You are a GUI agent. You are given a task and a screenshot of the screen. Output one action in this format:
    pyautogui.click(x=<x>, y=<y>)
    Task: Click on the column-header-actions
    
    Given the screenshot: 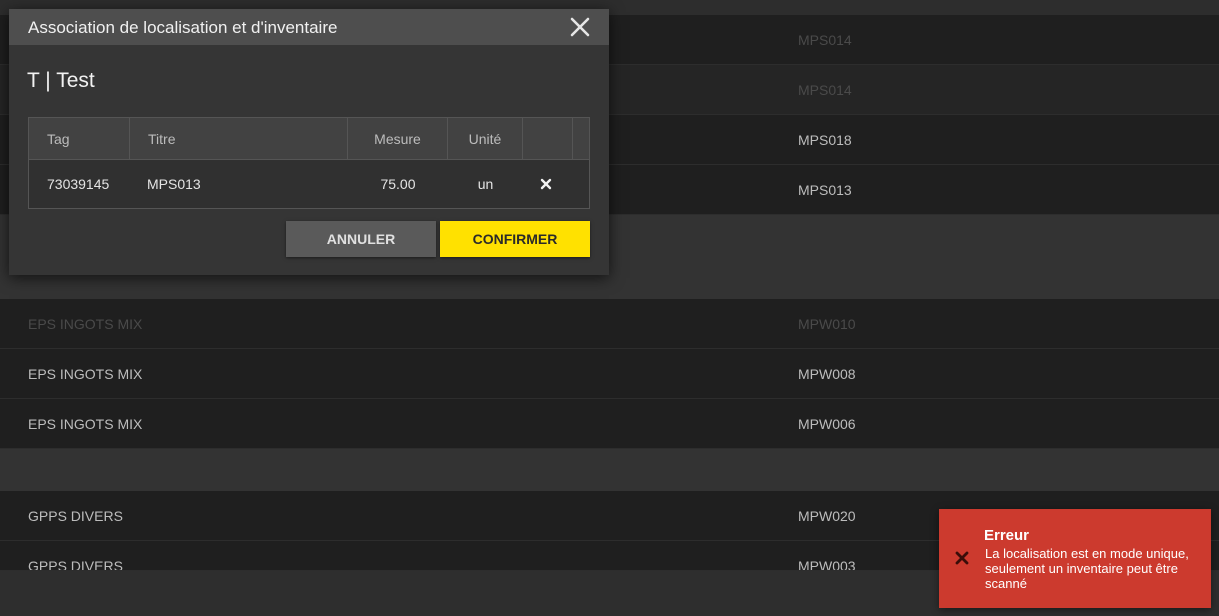 What is the action you would take?
    pyautogui.click(x=548, y=139)
    